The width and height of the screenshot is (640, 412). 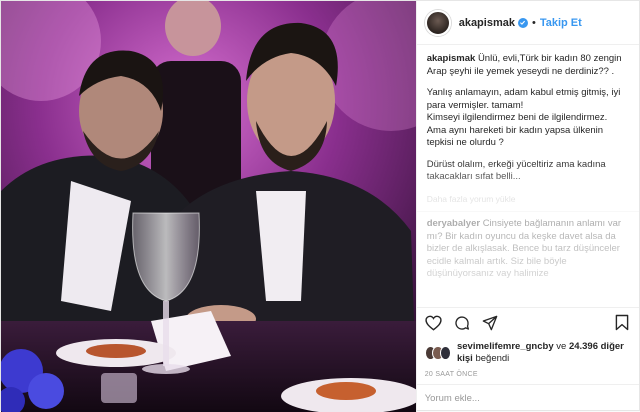 What do you see at coordinates (561, 346) in the screenshot?
I see `likes-connector: ve` at bounding box center [561, 346].